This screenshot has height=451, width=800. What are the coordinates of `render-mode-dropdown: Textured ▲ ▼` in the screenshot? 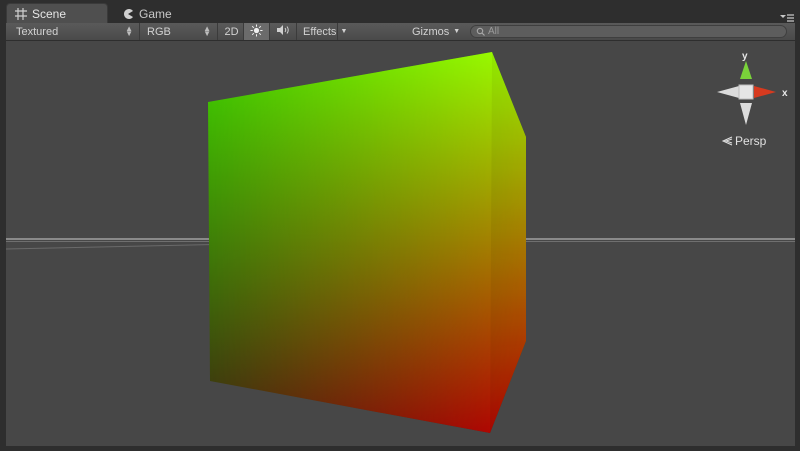 It's located at (73, 31).